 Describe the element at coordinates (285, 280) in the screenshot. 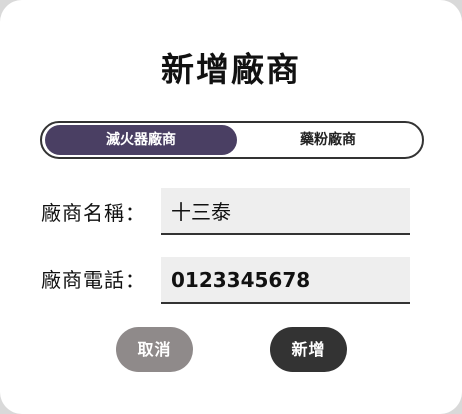

I see `vendor-phone-input` at that location.